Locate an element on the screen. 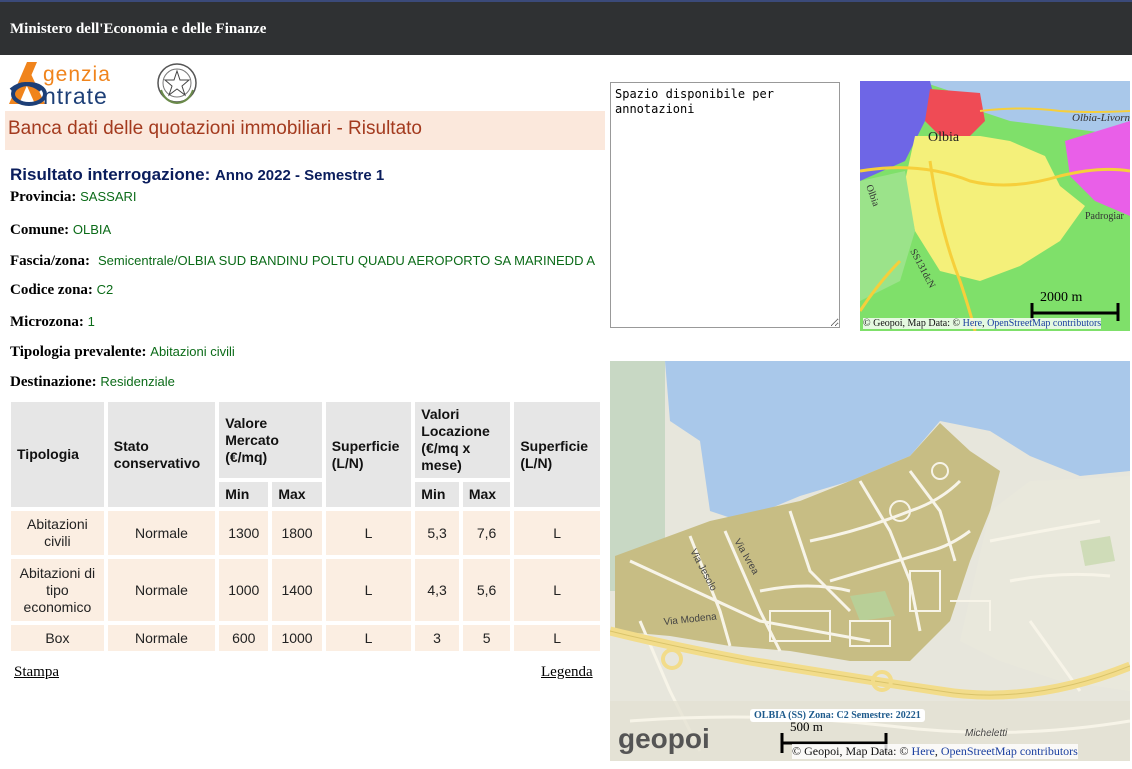  result-period: Anno 2022 - Semestre 1 is located at coordinates (299, 175).